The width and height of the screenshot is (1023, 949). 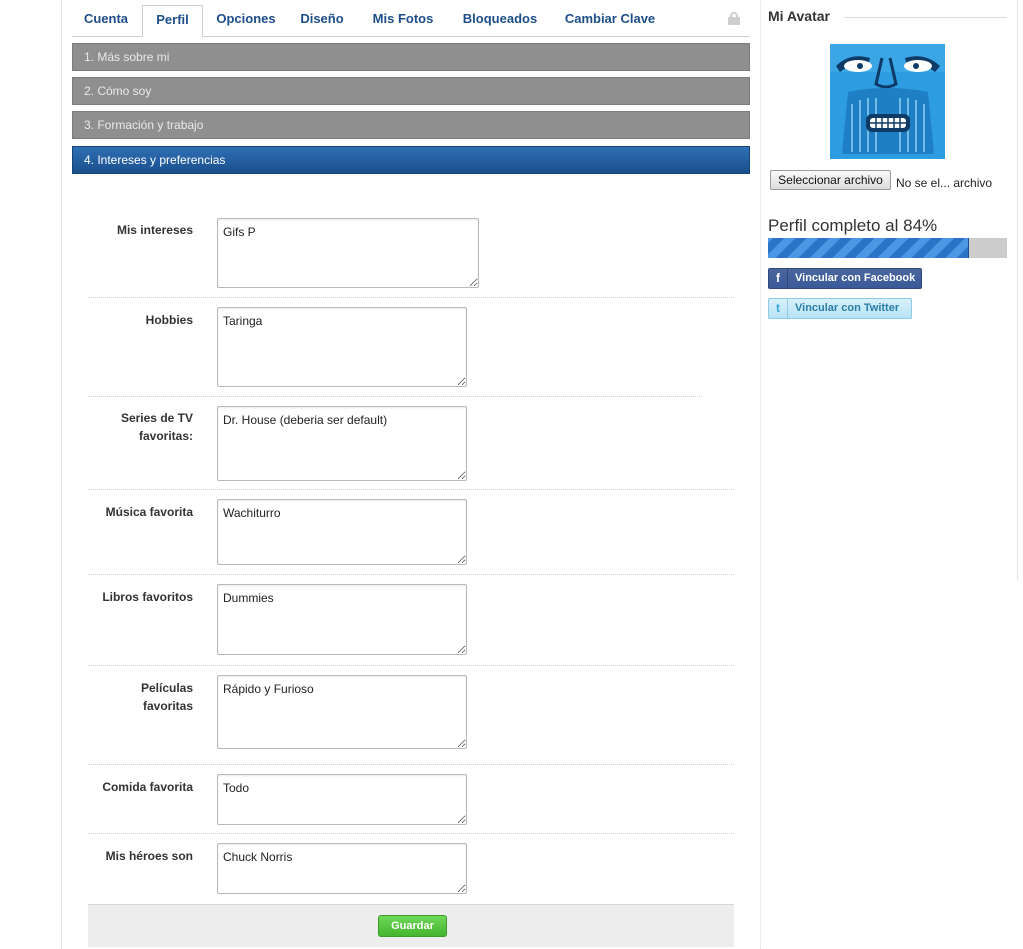 I want to click on avatar-face-icon, so click(x=887, y=101).